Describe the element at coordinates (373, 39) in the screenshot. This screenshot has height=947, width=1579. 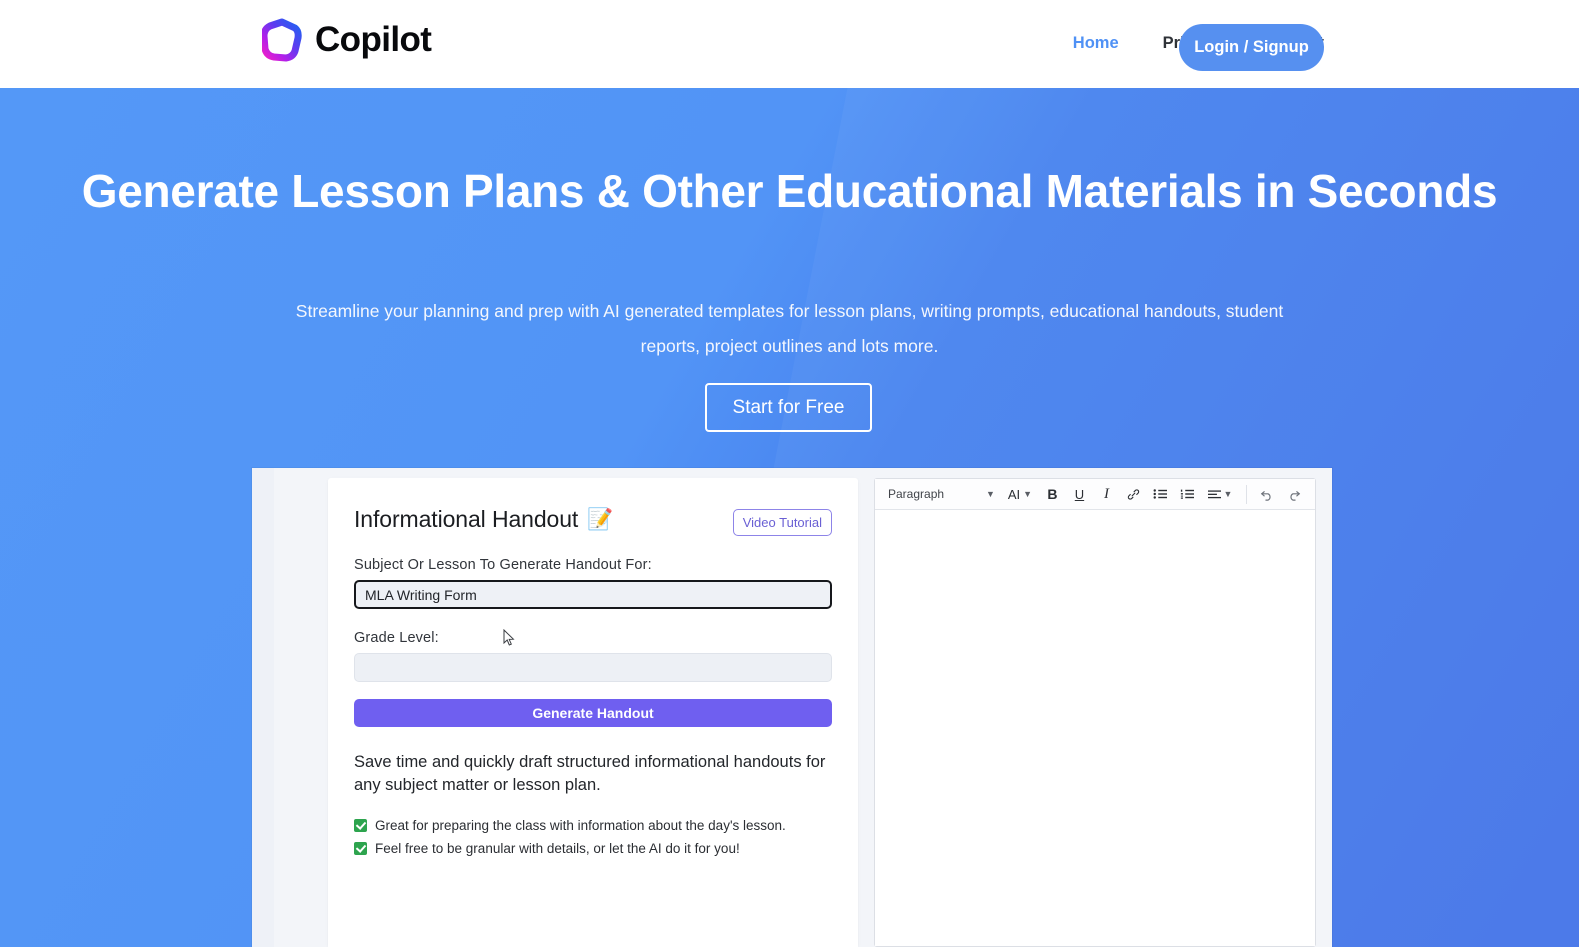
I see `brand-name: Copilot` at that location.